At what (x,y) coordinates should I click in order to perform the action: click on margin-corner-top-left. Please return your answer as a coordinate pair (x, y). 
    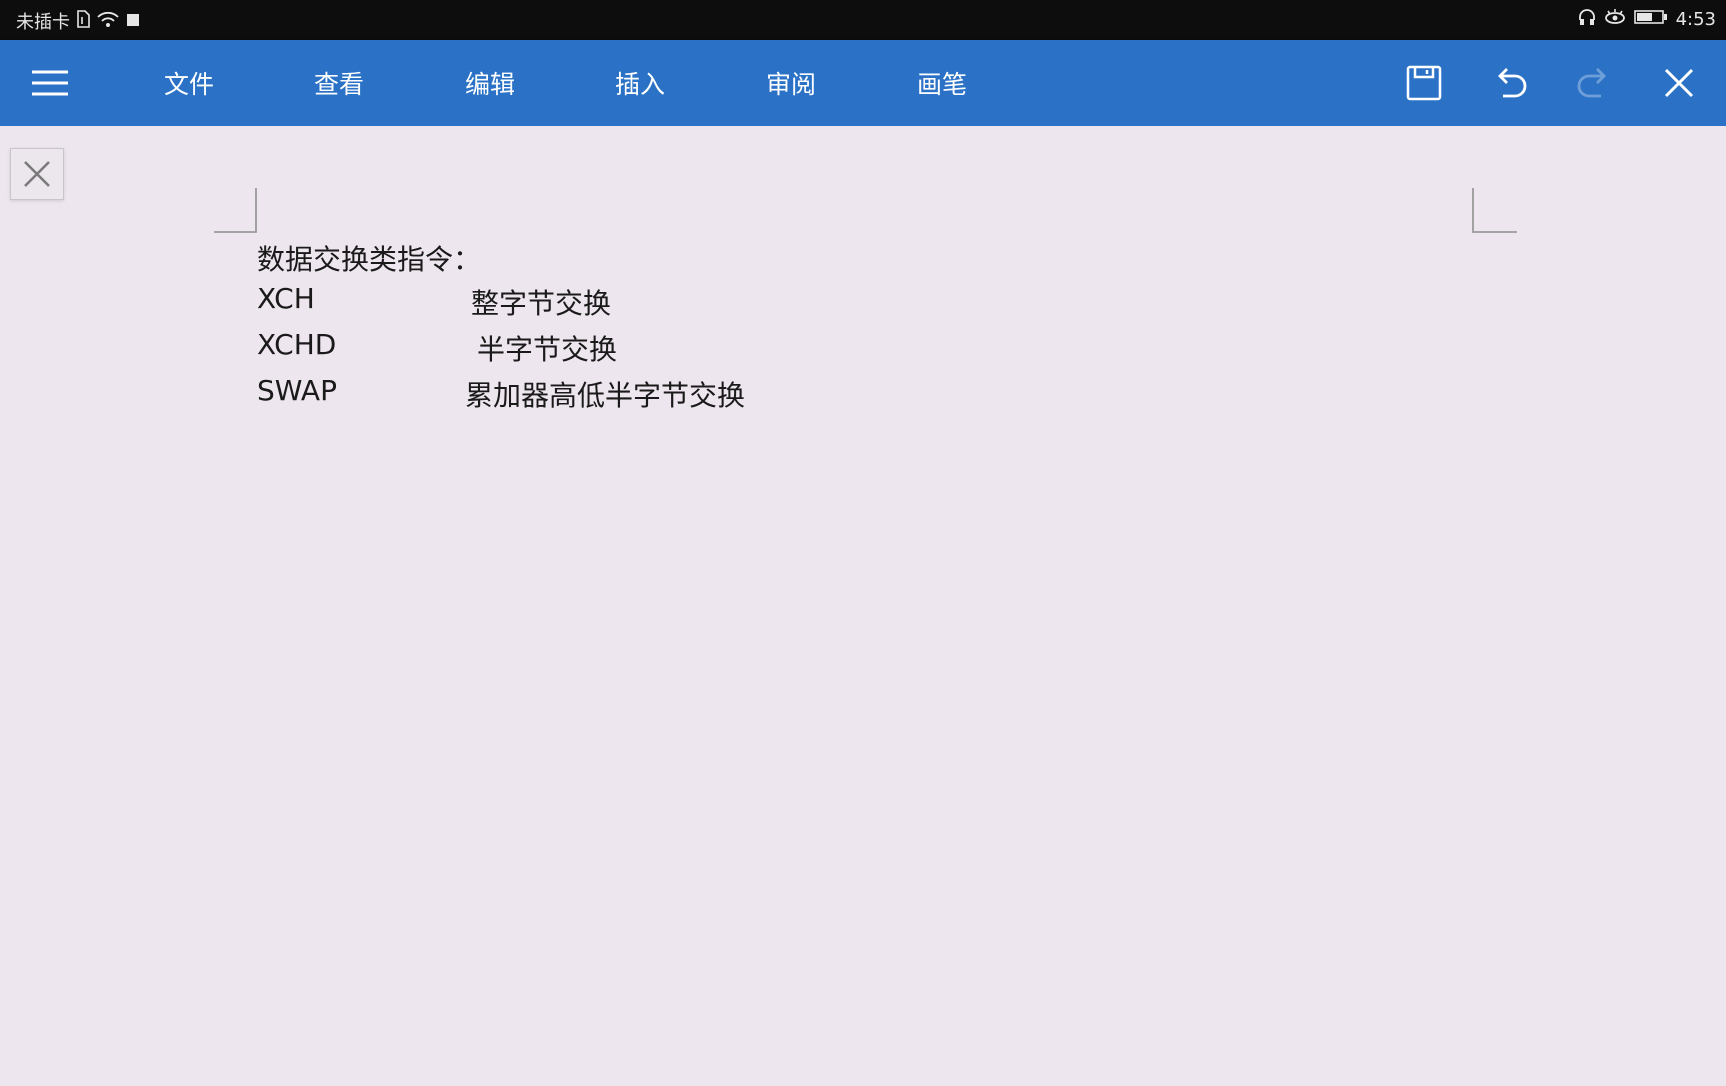
    Looking at the image, I should click on (235, 210).